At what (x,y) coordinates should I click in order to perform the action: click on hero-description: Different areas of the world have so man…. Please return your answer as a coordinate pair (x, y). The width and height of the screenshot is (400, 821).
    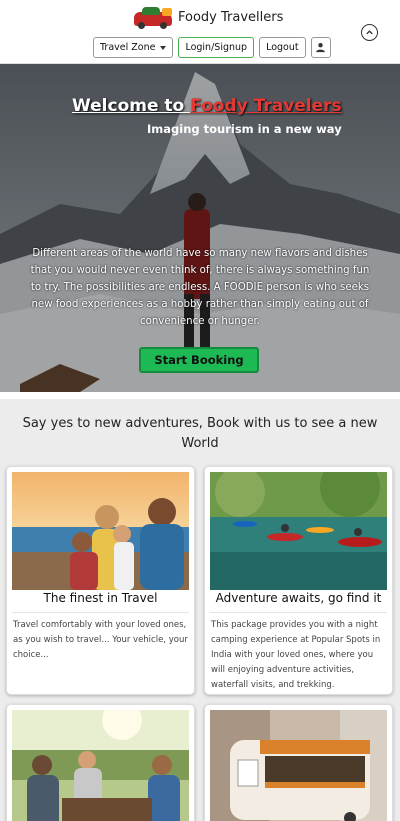
    Looking at the image, I should click on (200, 287).